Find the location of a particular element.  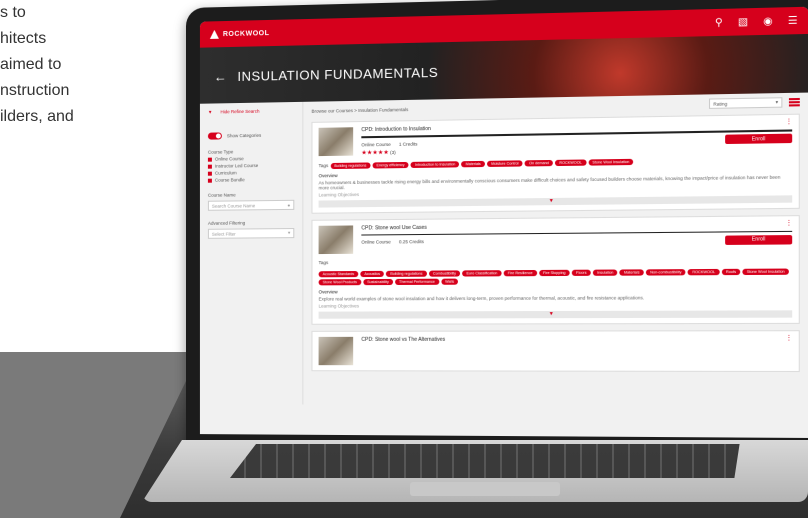

course-card: ⋮ CPD: Stone wool vs The Alternatives is located at coordinates (555, 350).